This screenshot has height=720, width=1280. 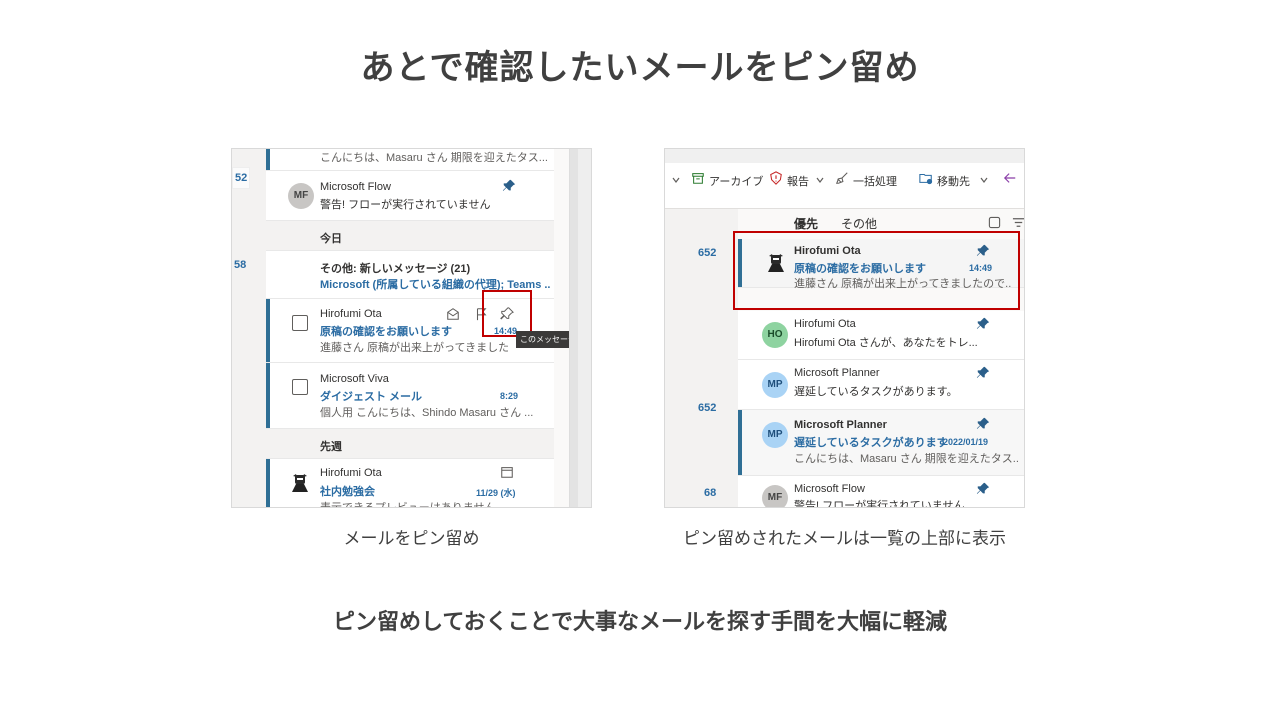 I want to click on message-subject: 原稿の確認をお願いします, so click(x=386, y=332).